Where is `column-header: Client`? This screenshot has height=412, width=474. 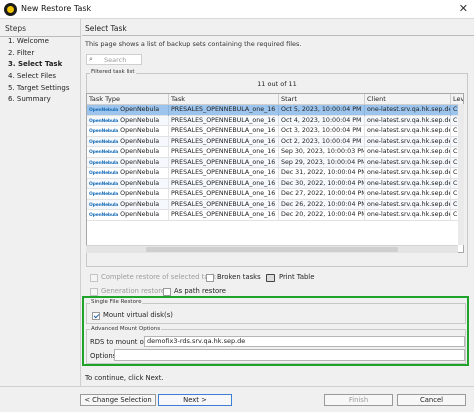 column-header: Client is located at coordinates (408, 99).